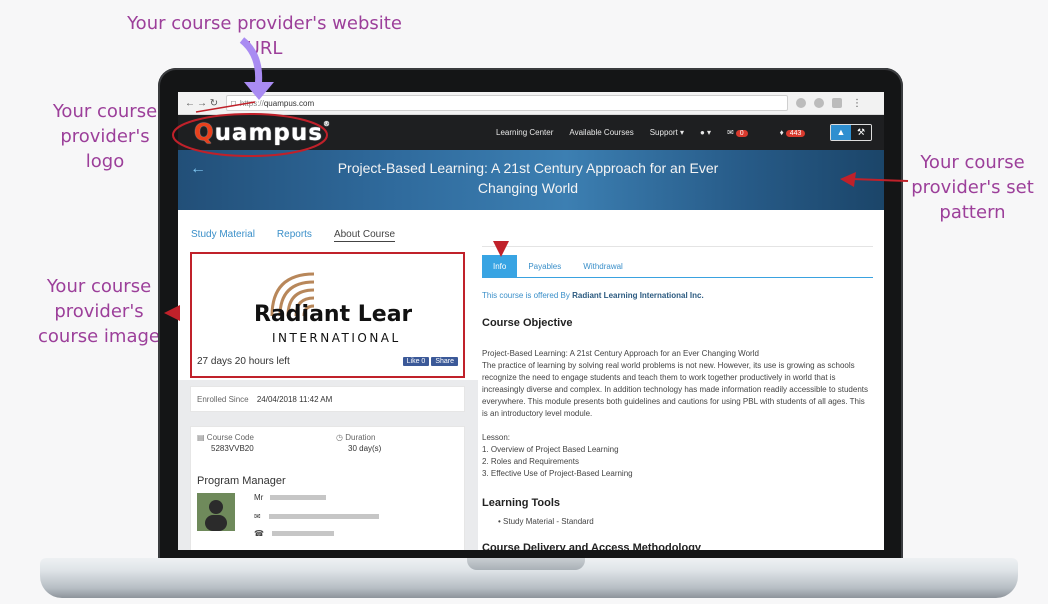 The width and height of the screenshot is (1048, 604). Describe the element at coordinates (550, 449) in the screenshot. I see `lesson-item: 1. Overview of Project Based Learning` at that location.